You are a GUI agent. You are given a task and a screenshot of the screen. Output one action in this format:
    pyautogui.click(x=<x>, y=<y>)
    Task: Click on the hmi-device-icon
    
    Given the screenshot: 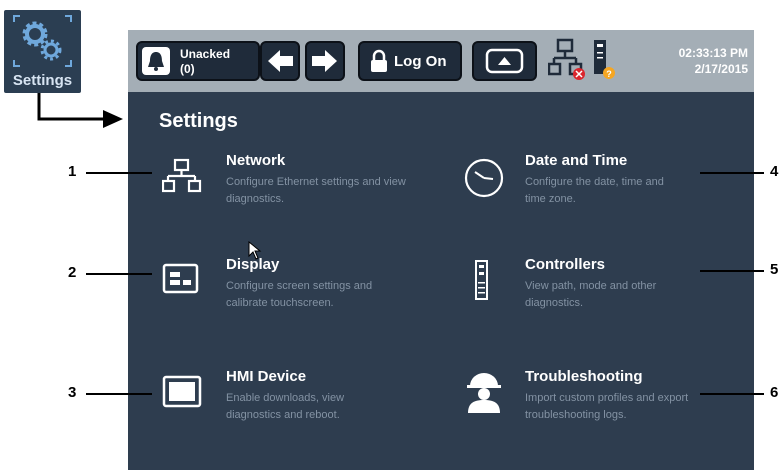 What is the action you would take?
    pyautogui.click(x=182, y=391)
    